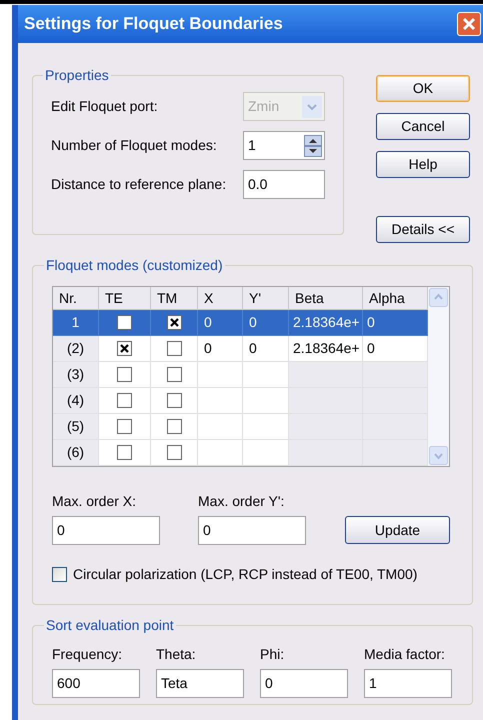 Image resolution: width=483 pixels, height=720 pixels. What do you see at coordinates (423, 164) in the screenshot?
I see `dialog-button: Help` at bounding box center [423, 164].